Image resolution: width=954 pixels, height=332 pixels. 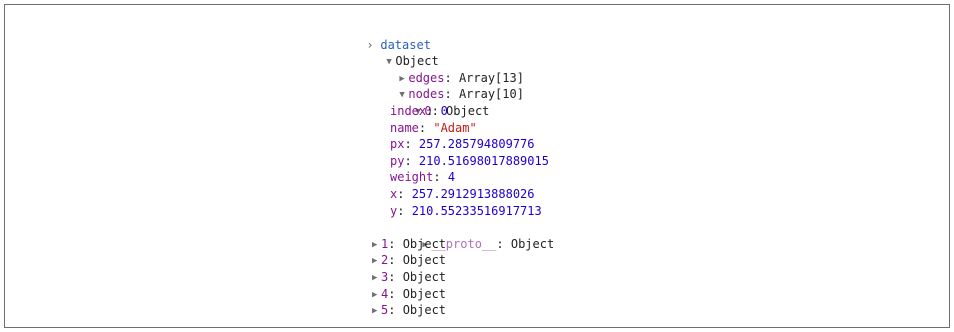 I want to click on prop-value: 210.55233516917713, so click(x=476, y=210).